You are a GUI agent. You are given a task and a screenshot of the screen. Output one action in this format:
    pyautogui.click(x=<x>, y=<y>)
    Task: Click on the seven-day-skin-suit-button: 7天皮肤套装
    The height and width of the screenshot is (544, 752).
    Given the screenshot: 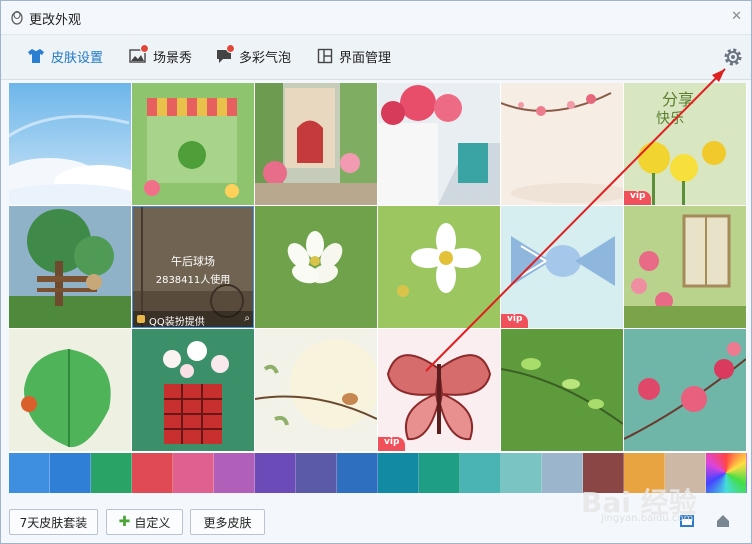 What is the action you would take?
    pyautogui.click(x=53, y=522)
    